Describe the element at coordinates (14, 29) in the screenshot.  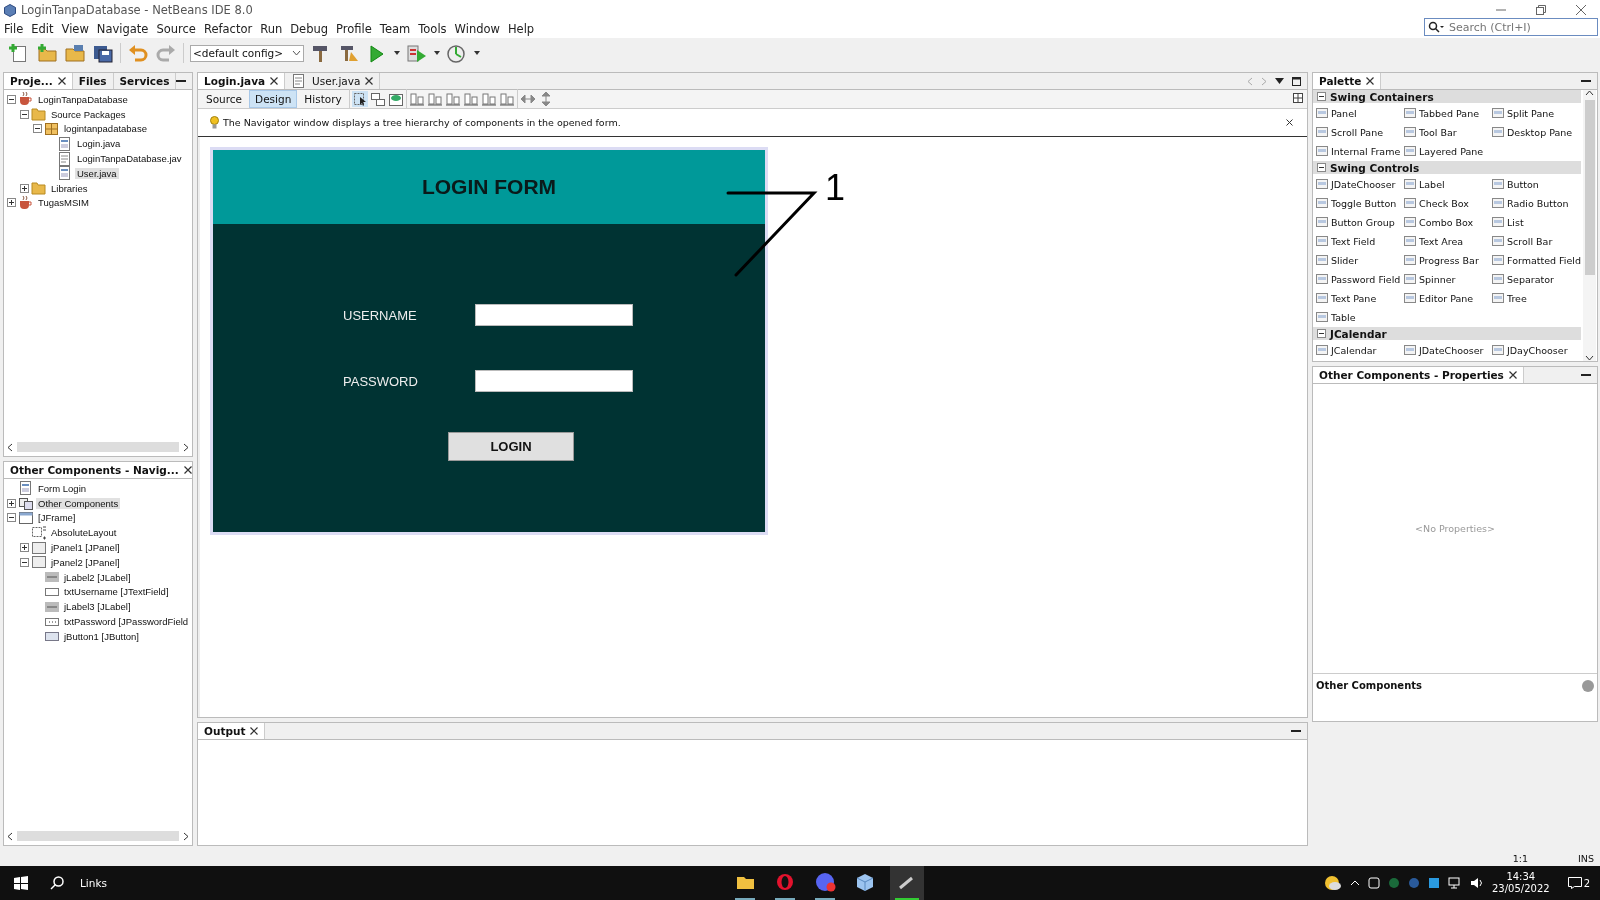
I see `menu-item: File` at that location.